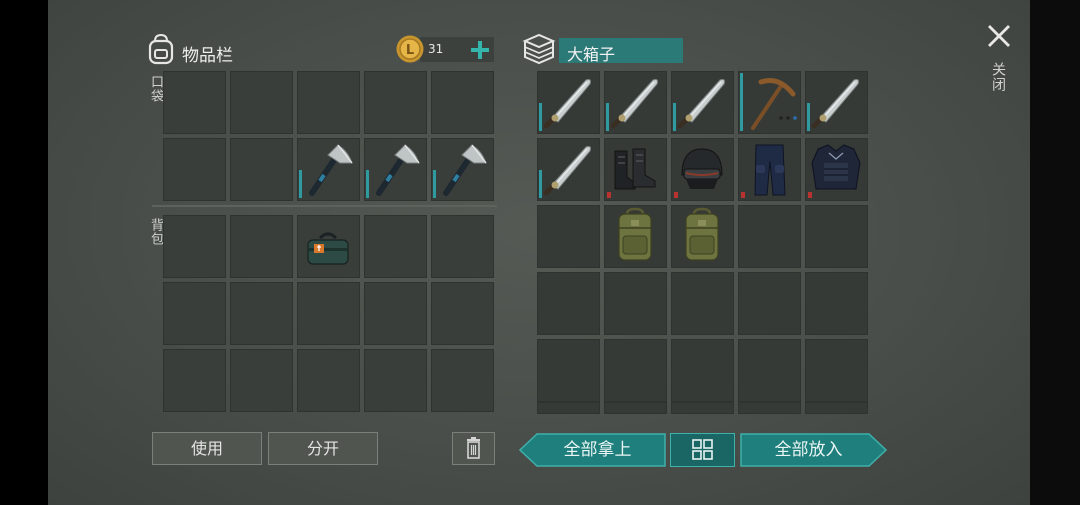  I want to click on split-button: 分开, so click(323, 448).